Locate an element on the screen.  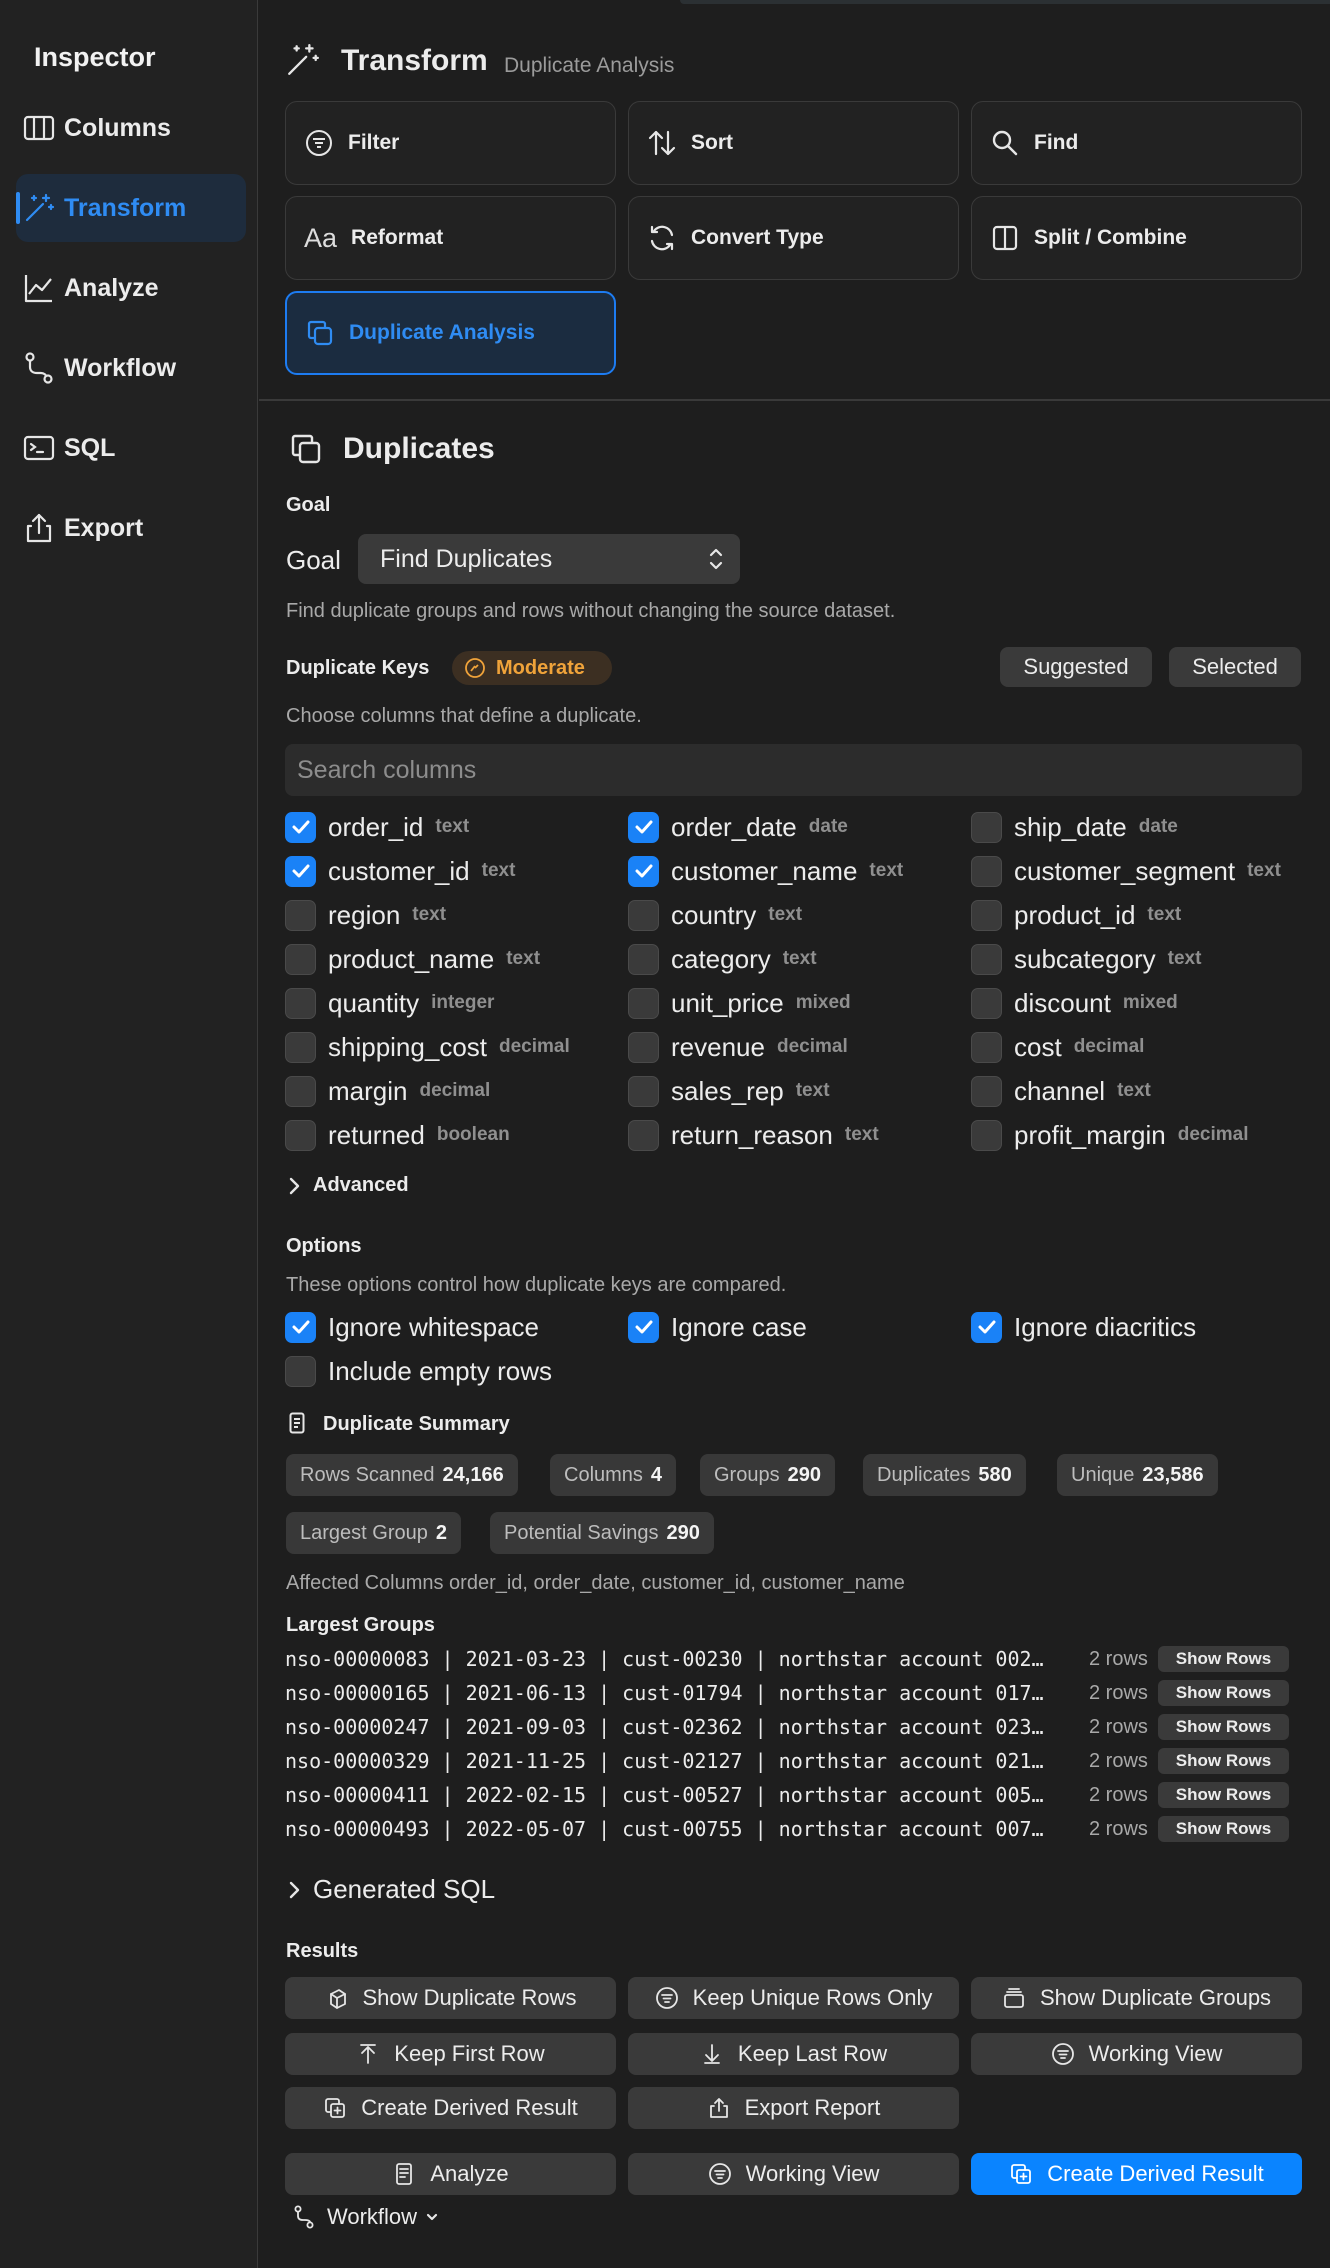
stat-value: 580 is located at coordinates (995, 1474).